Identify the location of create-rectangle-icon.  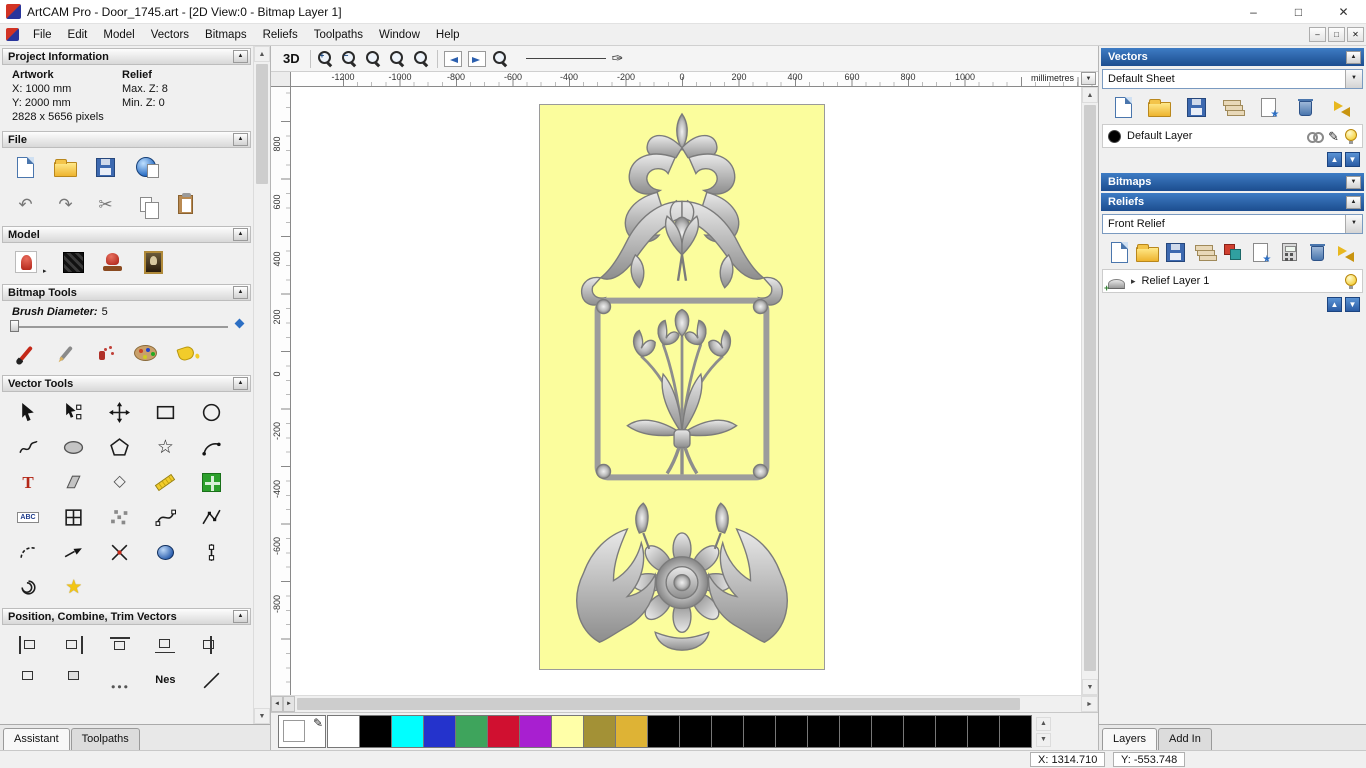
(165, 412).